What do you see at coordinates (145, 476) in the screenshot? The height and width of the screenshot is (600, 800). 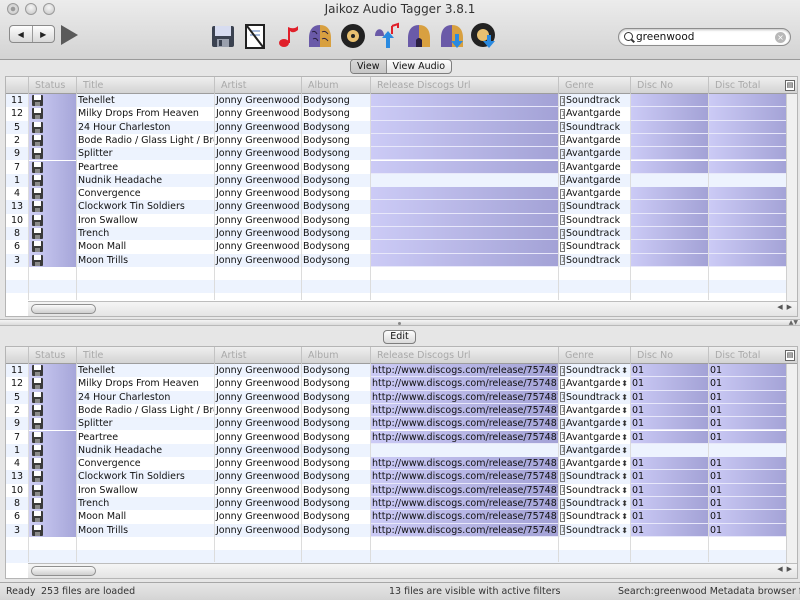 I see `title-cell: Clockwork Tin Soldiers` at bounding box center [145, 476].